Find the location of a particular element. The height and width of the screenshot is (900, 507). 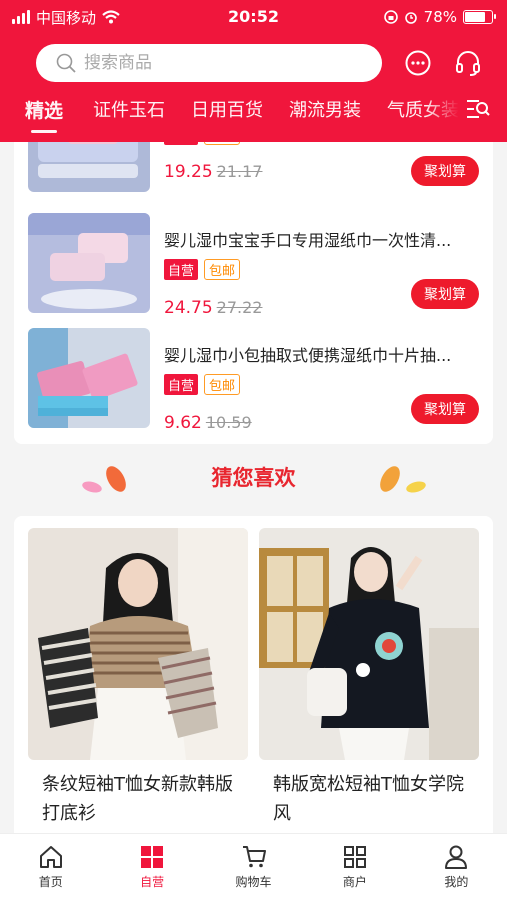

recommend-name: 韩版宽松短袖T恤女学院风 is located at coordinates (369, 799).